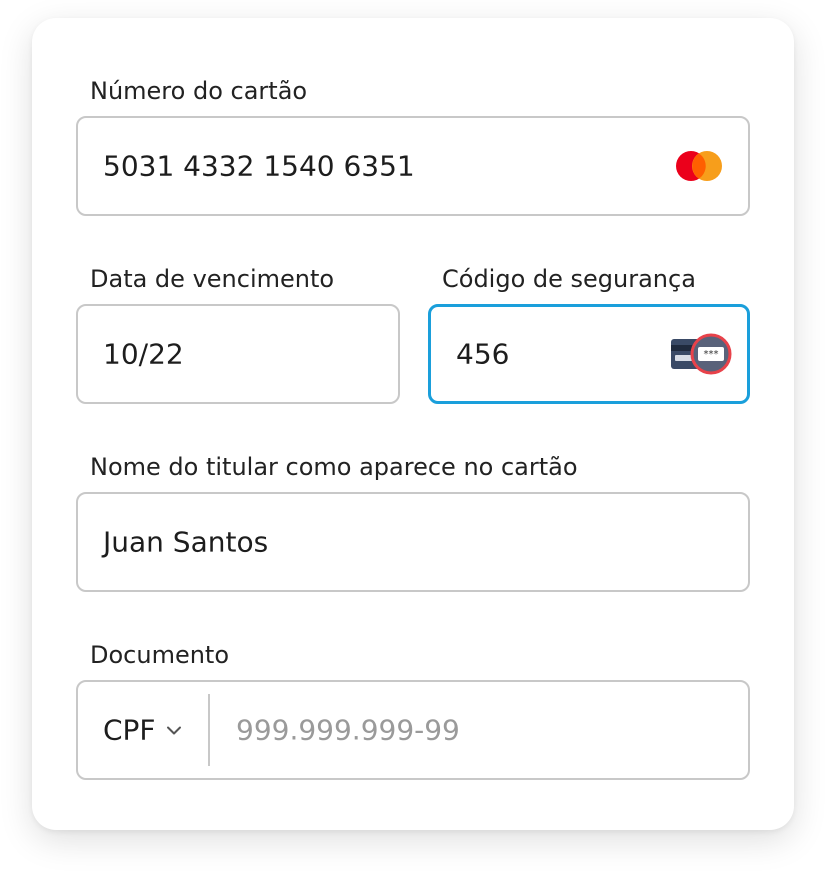  What do you see at coordinates (348, 730) in the screenshot?
I see `document-number-input: 999.999.999-99` at bounding box center [348, 730].